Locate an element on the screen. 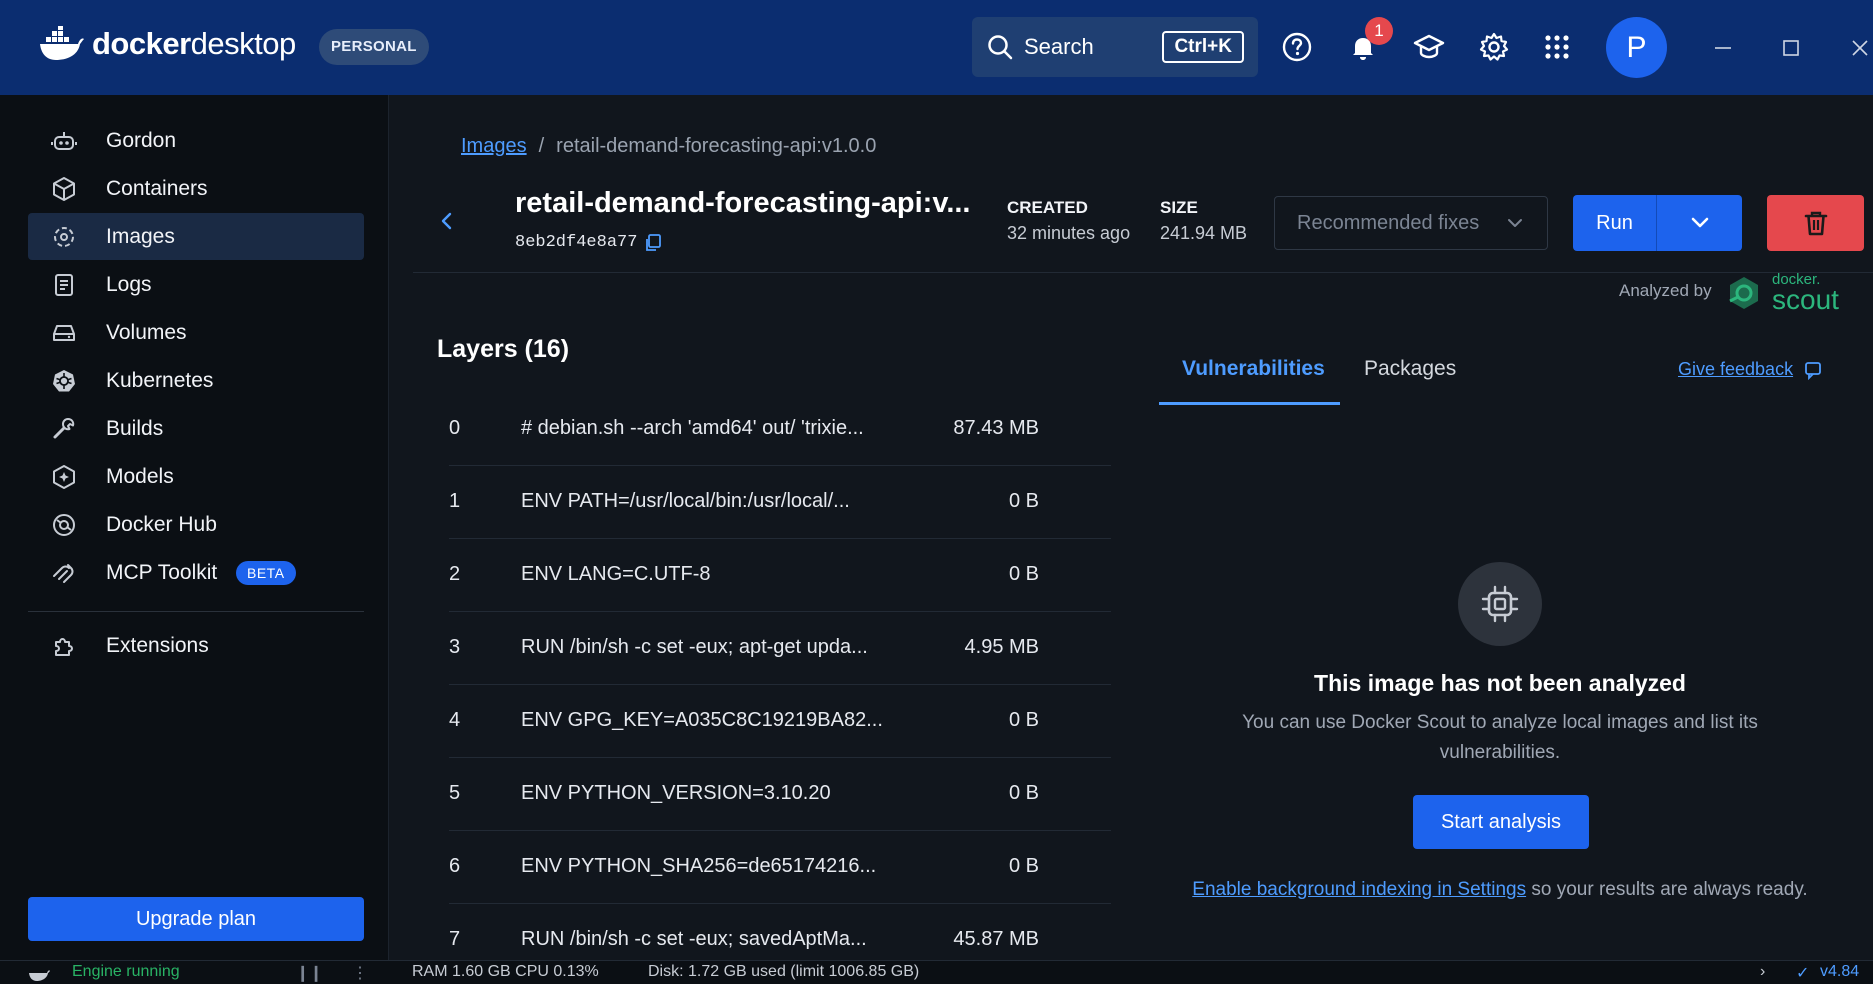 The height and width of the screenshot is (984, 1873). enable-background-indexing-link: Enable background indexing in Settings is located at coordinates (1359, 889).